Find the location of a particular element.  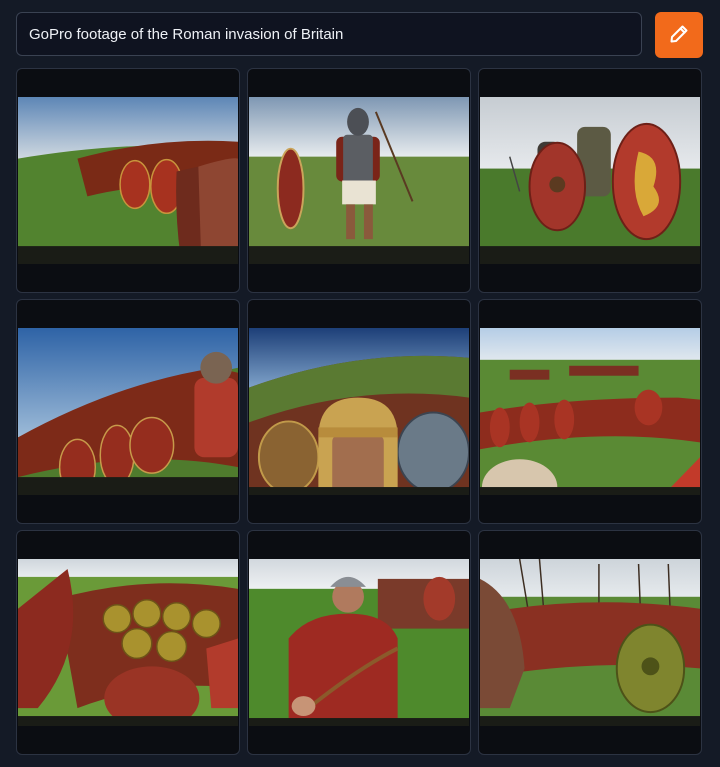

pencil-icon is located at coordinates (679, 35).